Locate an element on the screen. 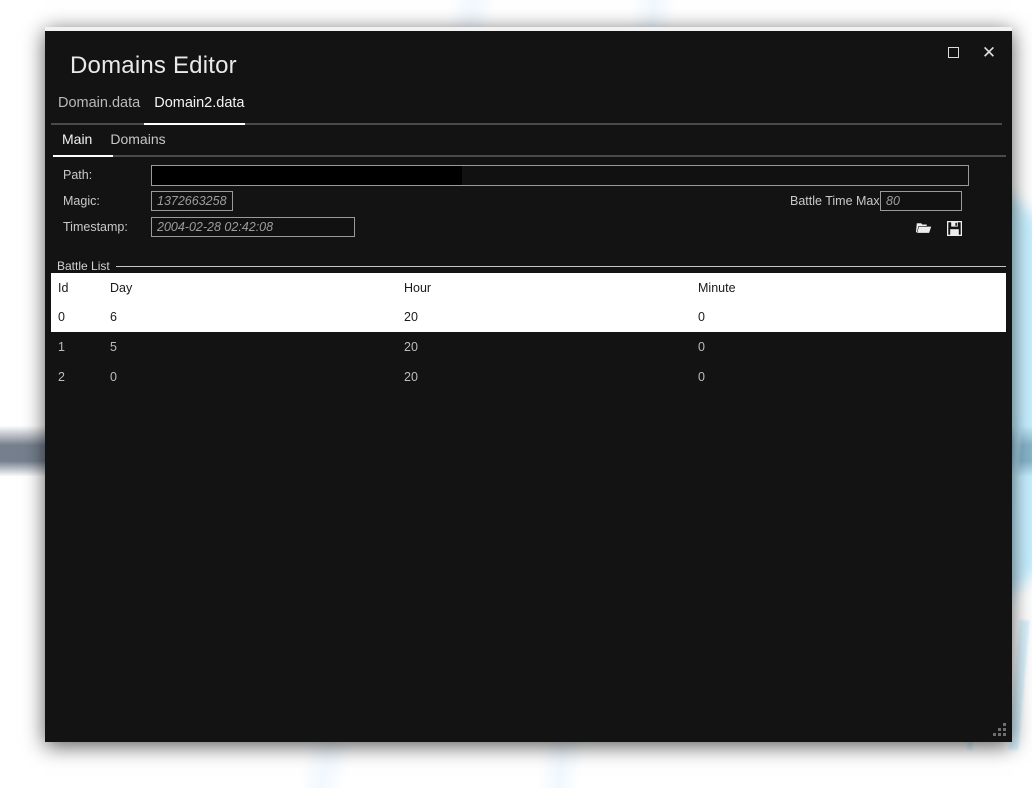  page-title: Domains Editor is located at coordinates (153, 65).